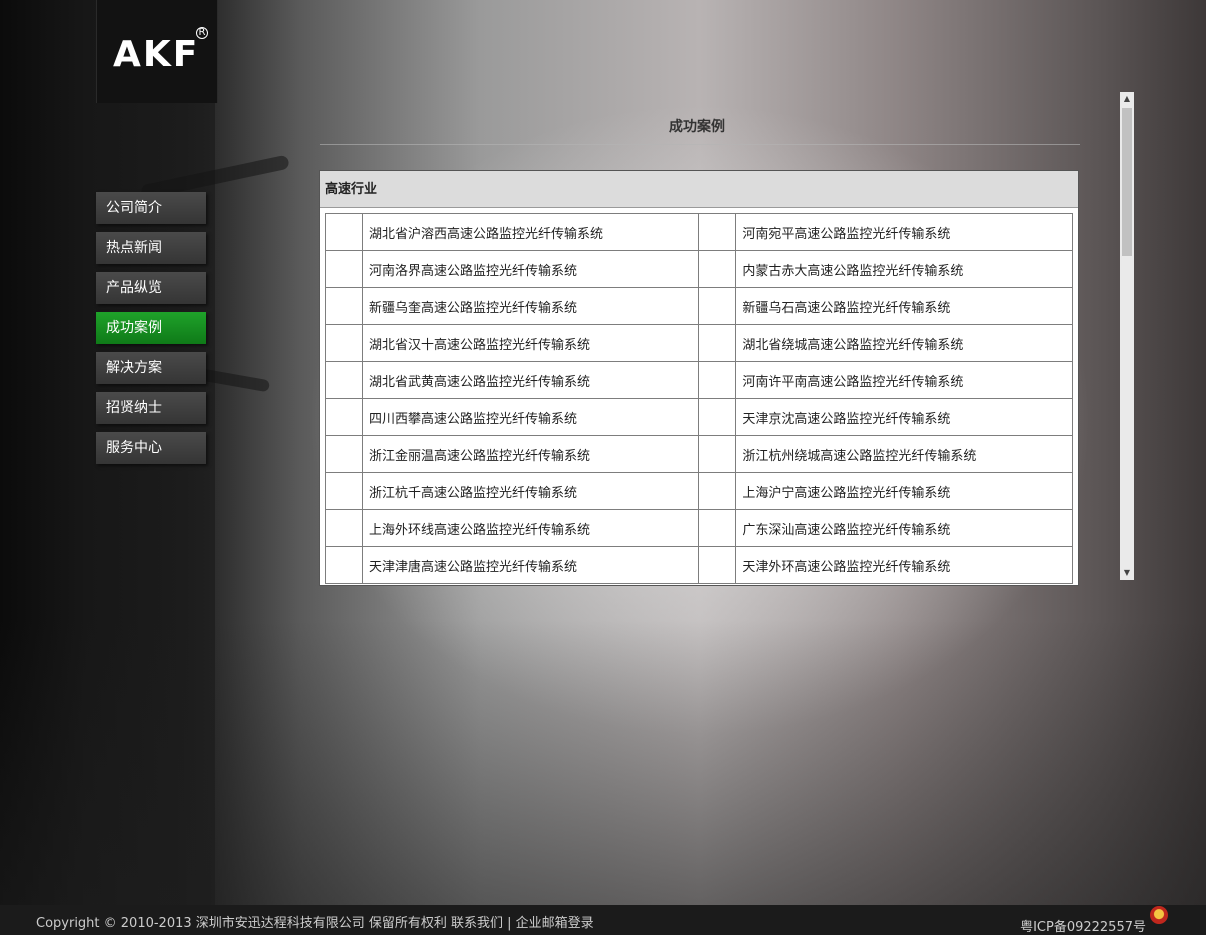 The width and height of the screenshot is (1206, 935). What do you see at coordinates (1127, 336) in the screenshot?
I see `scrollbar: ▲ ▼` at bounding box center [1127, 336].